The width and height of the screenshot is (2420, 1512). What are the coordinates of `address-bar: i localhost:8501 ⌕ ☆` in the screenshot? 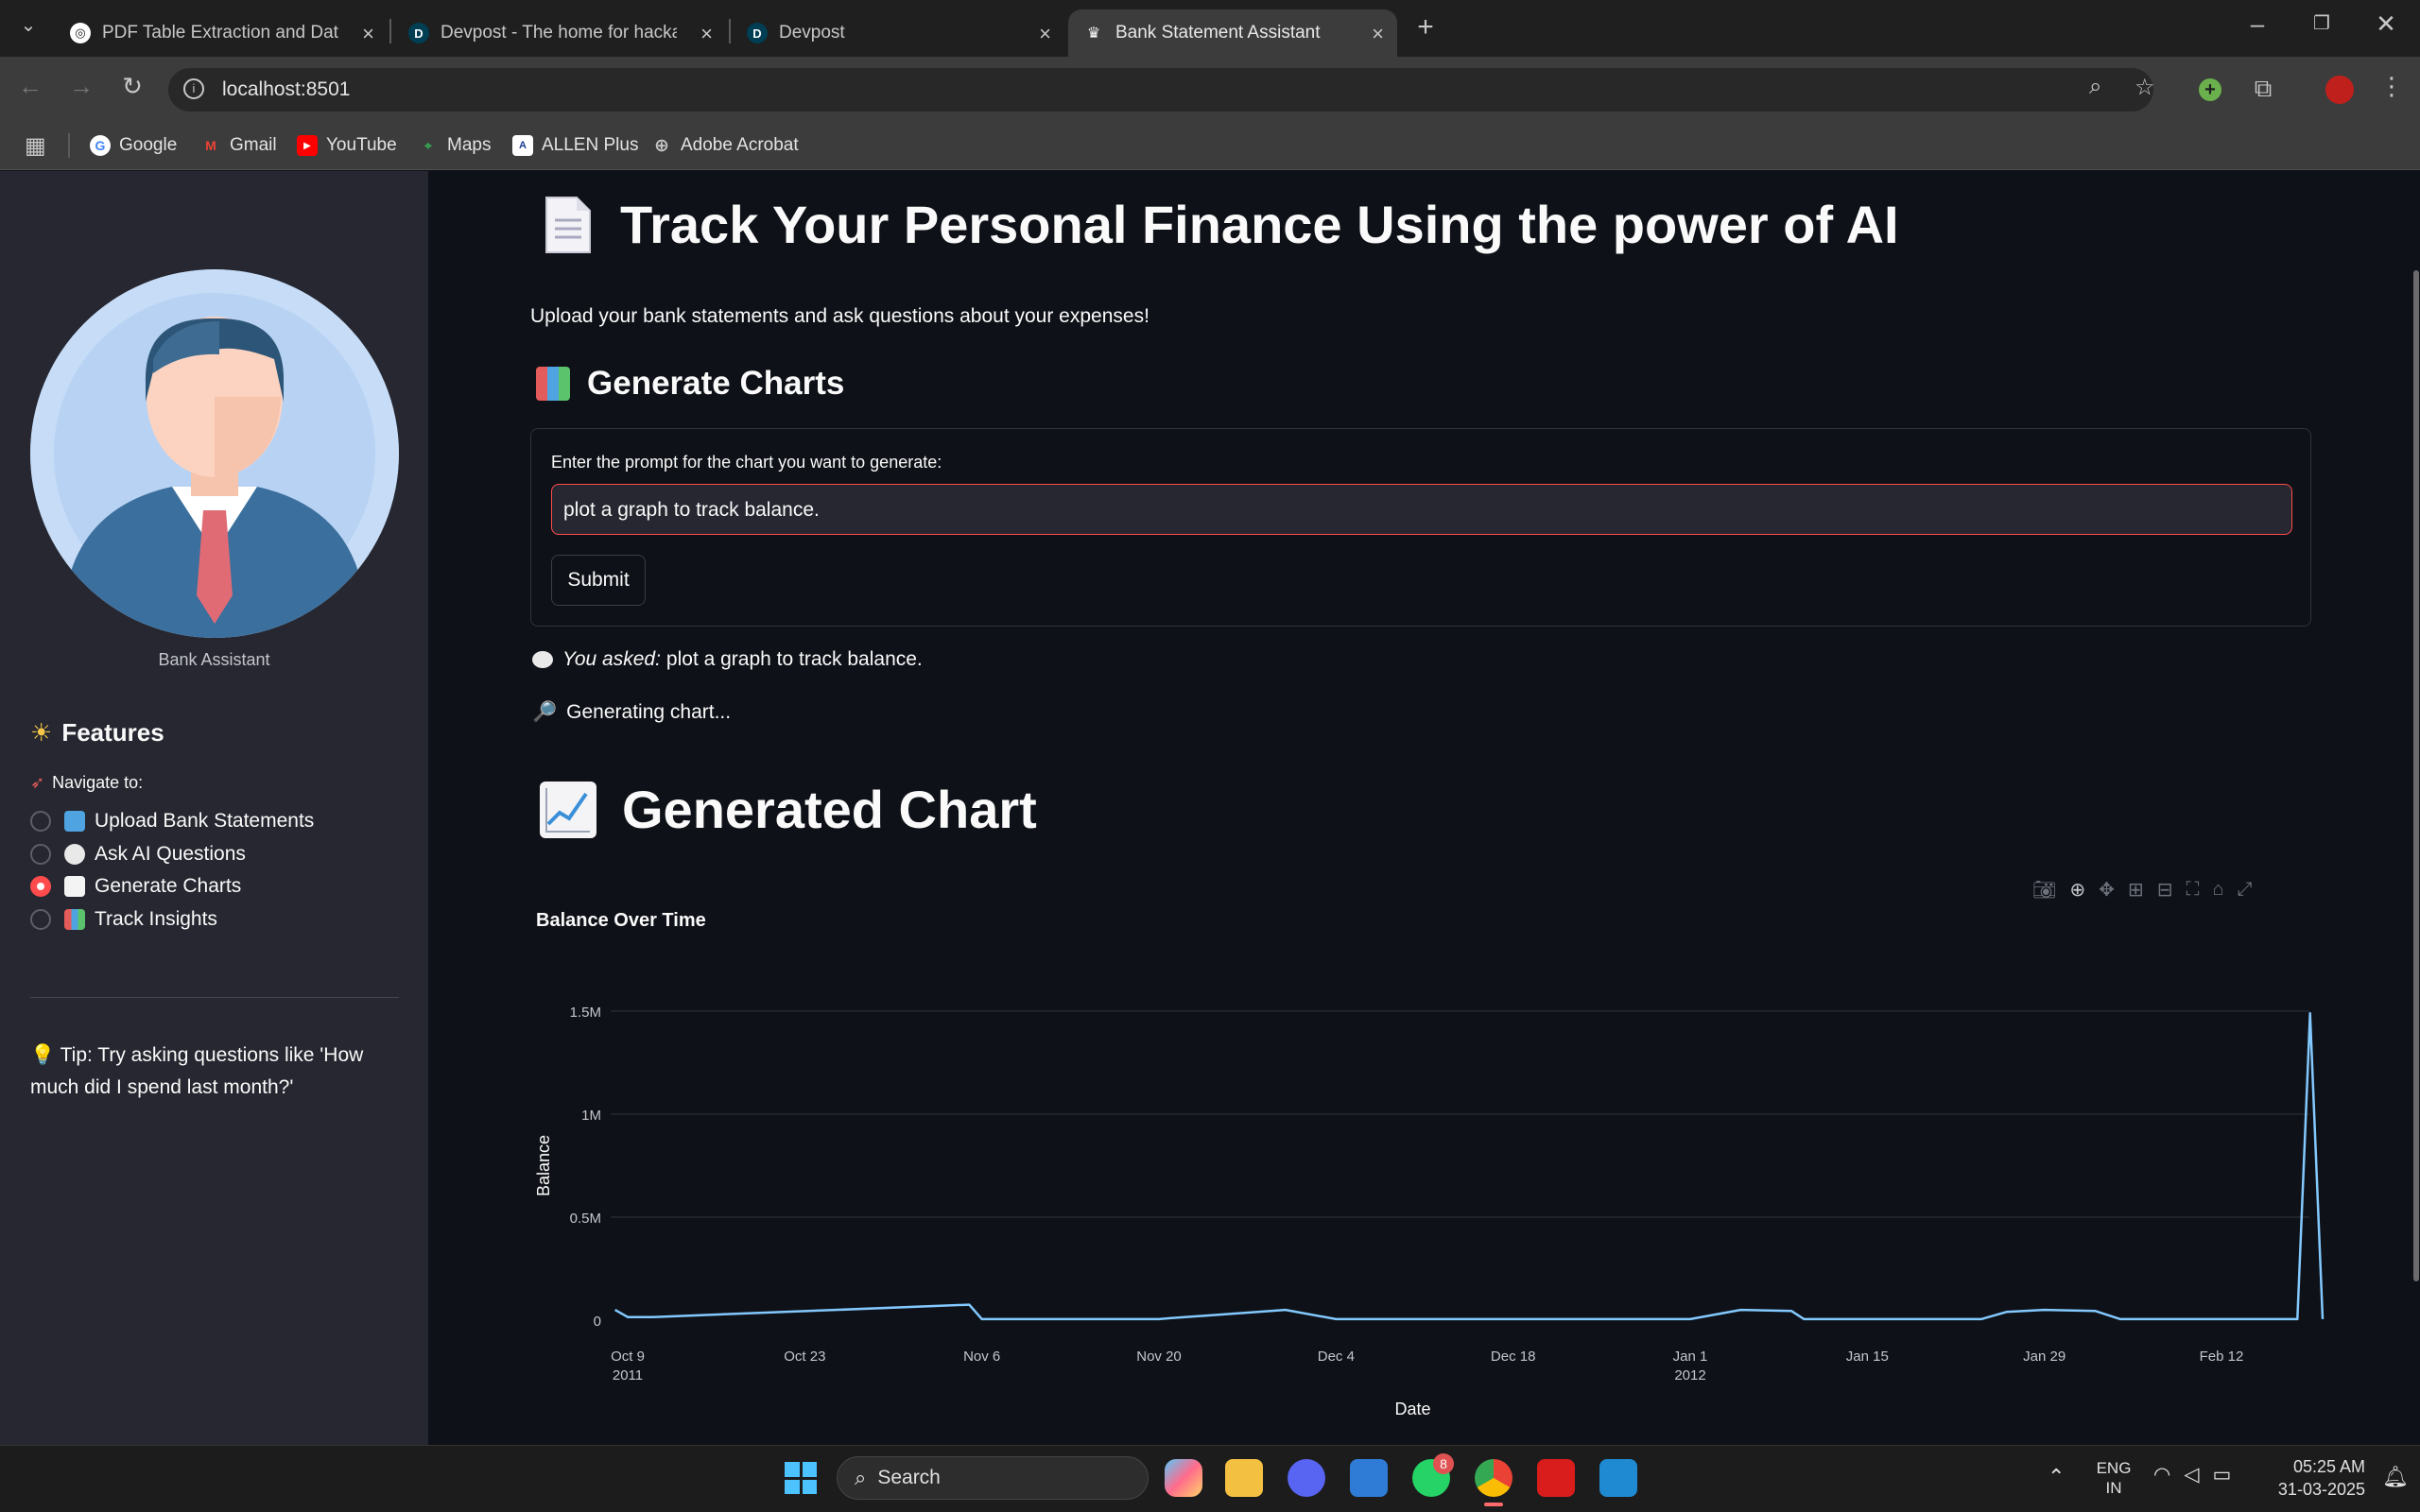 It's located at (1161, 90).